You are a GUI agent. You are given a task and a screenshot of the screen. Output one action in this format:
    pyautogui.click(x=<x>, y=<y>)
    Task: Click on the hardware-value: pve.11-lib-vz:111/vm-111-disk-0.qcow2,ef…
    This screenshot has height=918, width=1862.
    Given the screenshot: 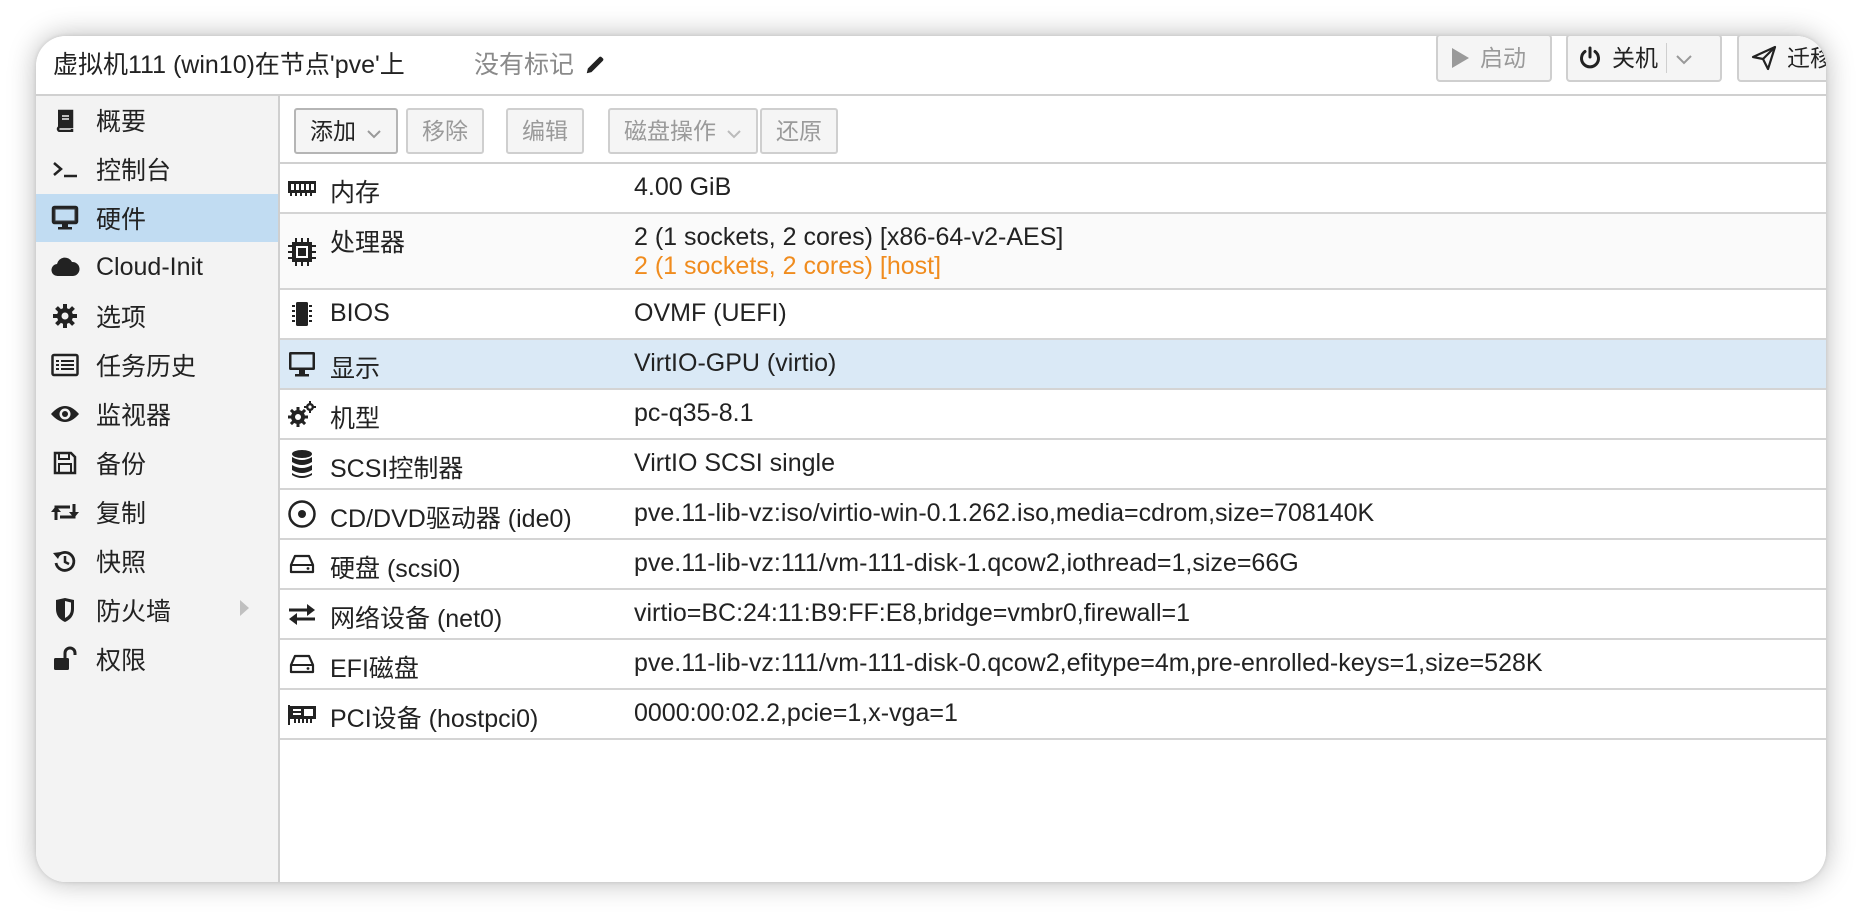 What is the action you would take?
    pyautogui.click(x=1088, y=663)
    